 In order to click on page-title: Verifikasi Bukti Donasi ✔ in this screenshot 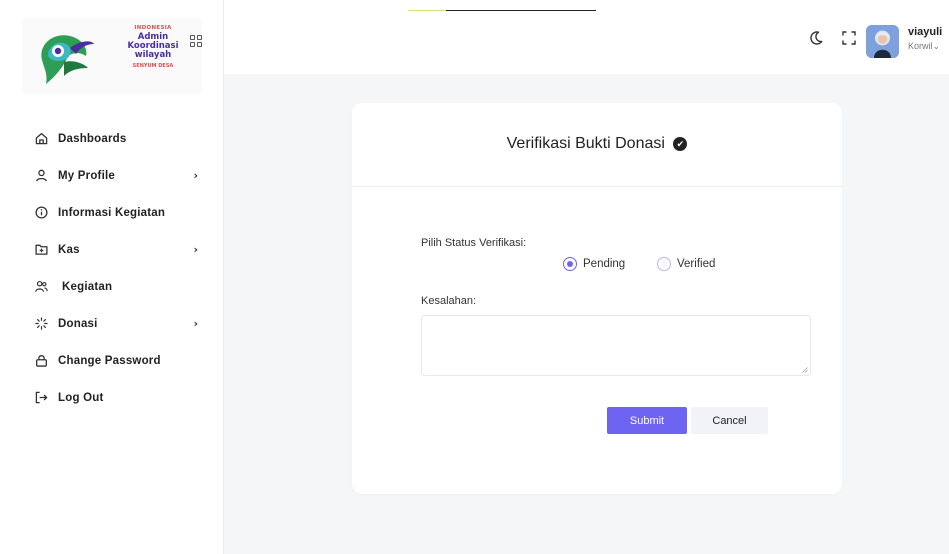, I will do `click(597, 144)`.